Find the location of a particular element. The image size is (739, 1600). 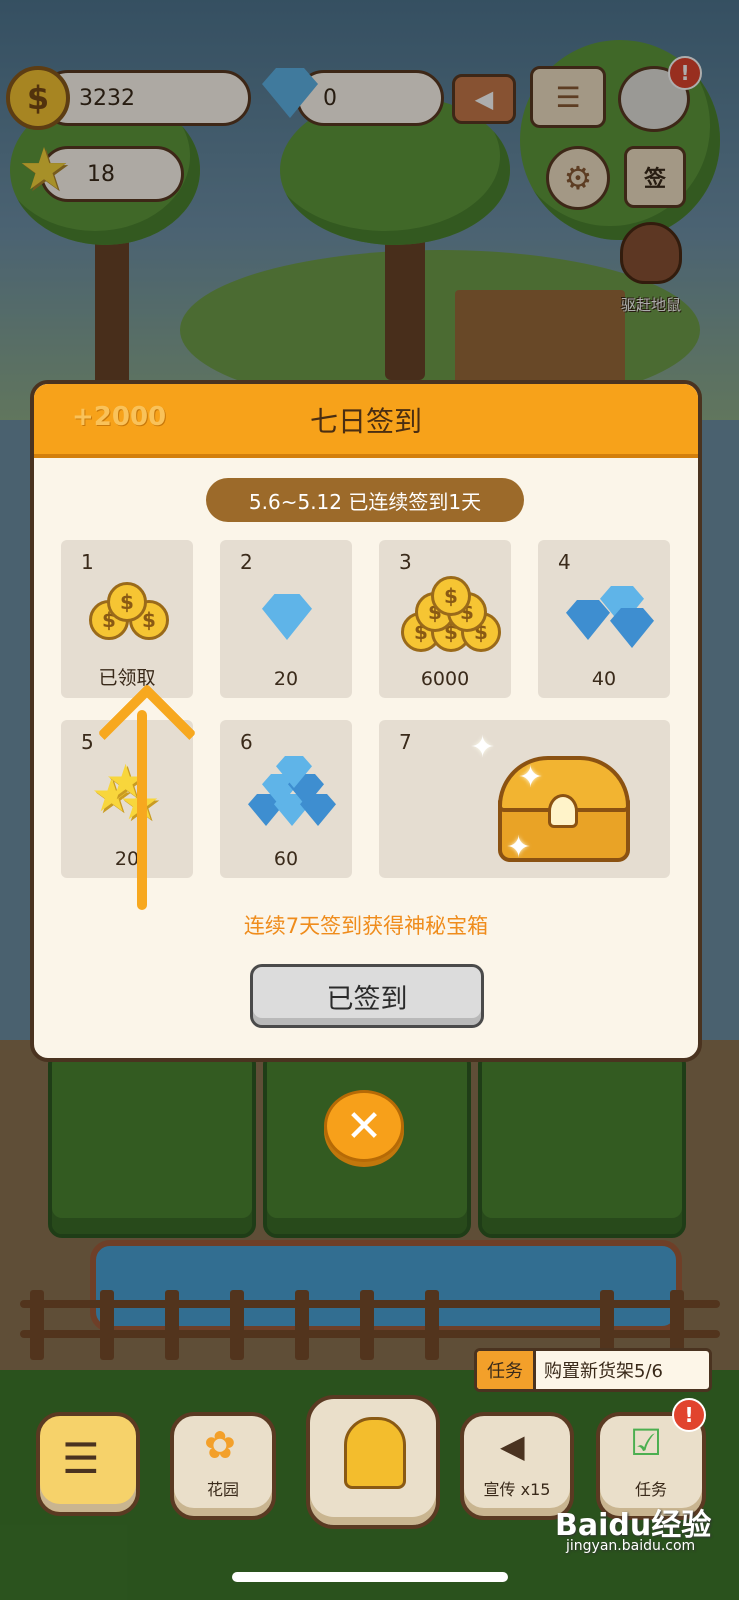

close-icon: ✕ is located at coordinates (364, 1126).